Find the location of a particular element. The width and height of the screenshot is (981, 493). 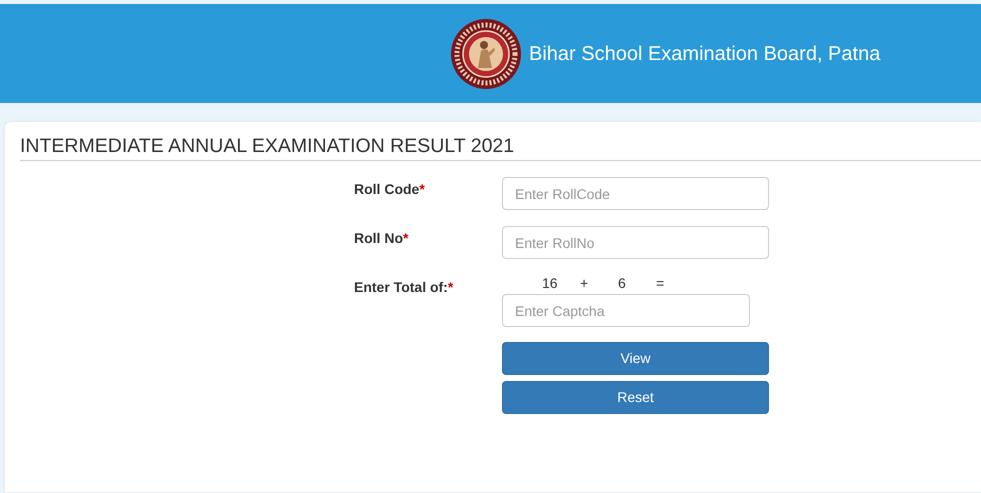

field-label: Roll Code* is located at coordinates (390, 189).